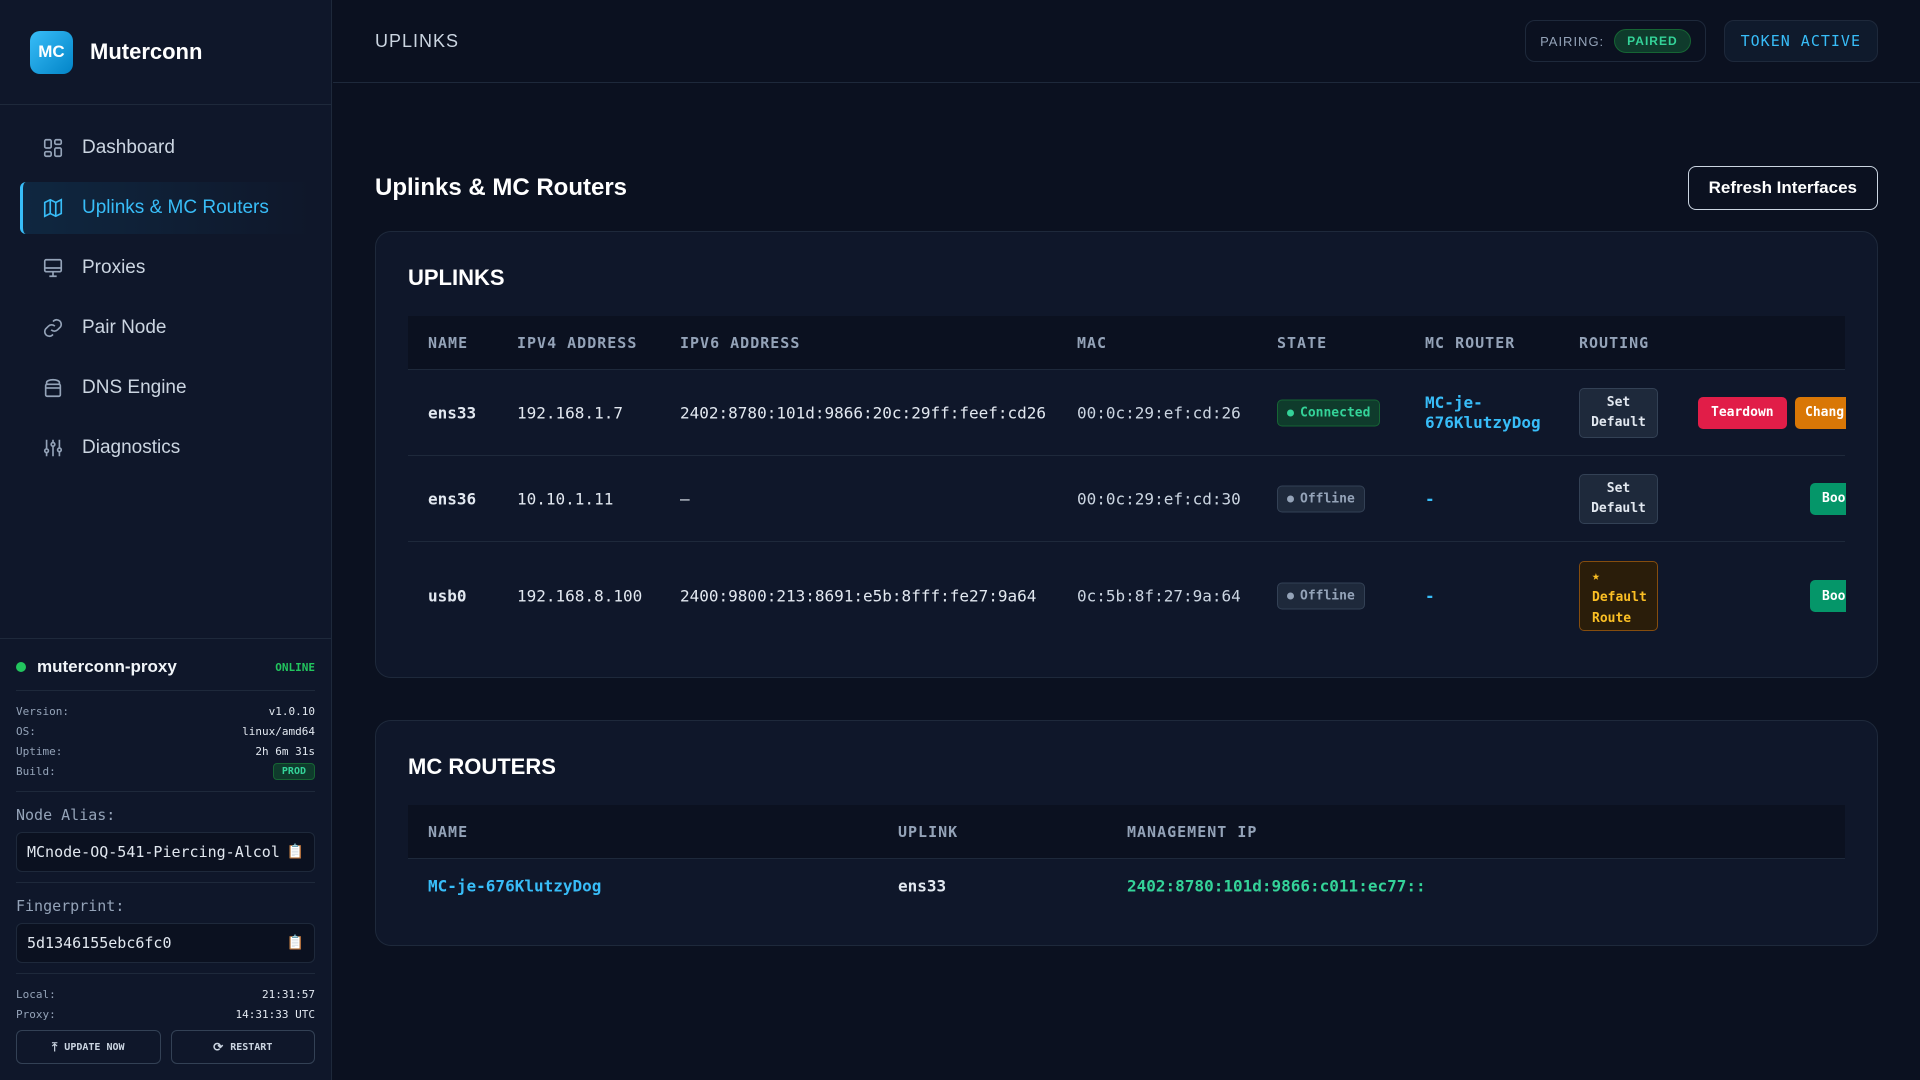 The width and height of the screenshot is (1920, 1080). What do you see at coordinates (922, 886) in the screenshot?
I see `router-uplink: ens33` at bounding box center [922, 886].